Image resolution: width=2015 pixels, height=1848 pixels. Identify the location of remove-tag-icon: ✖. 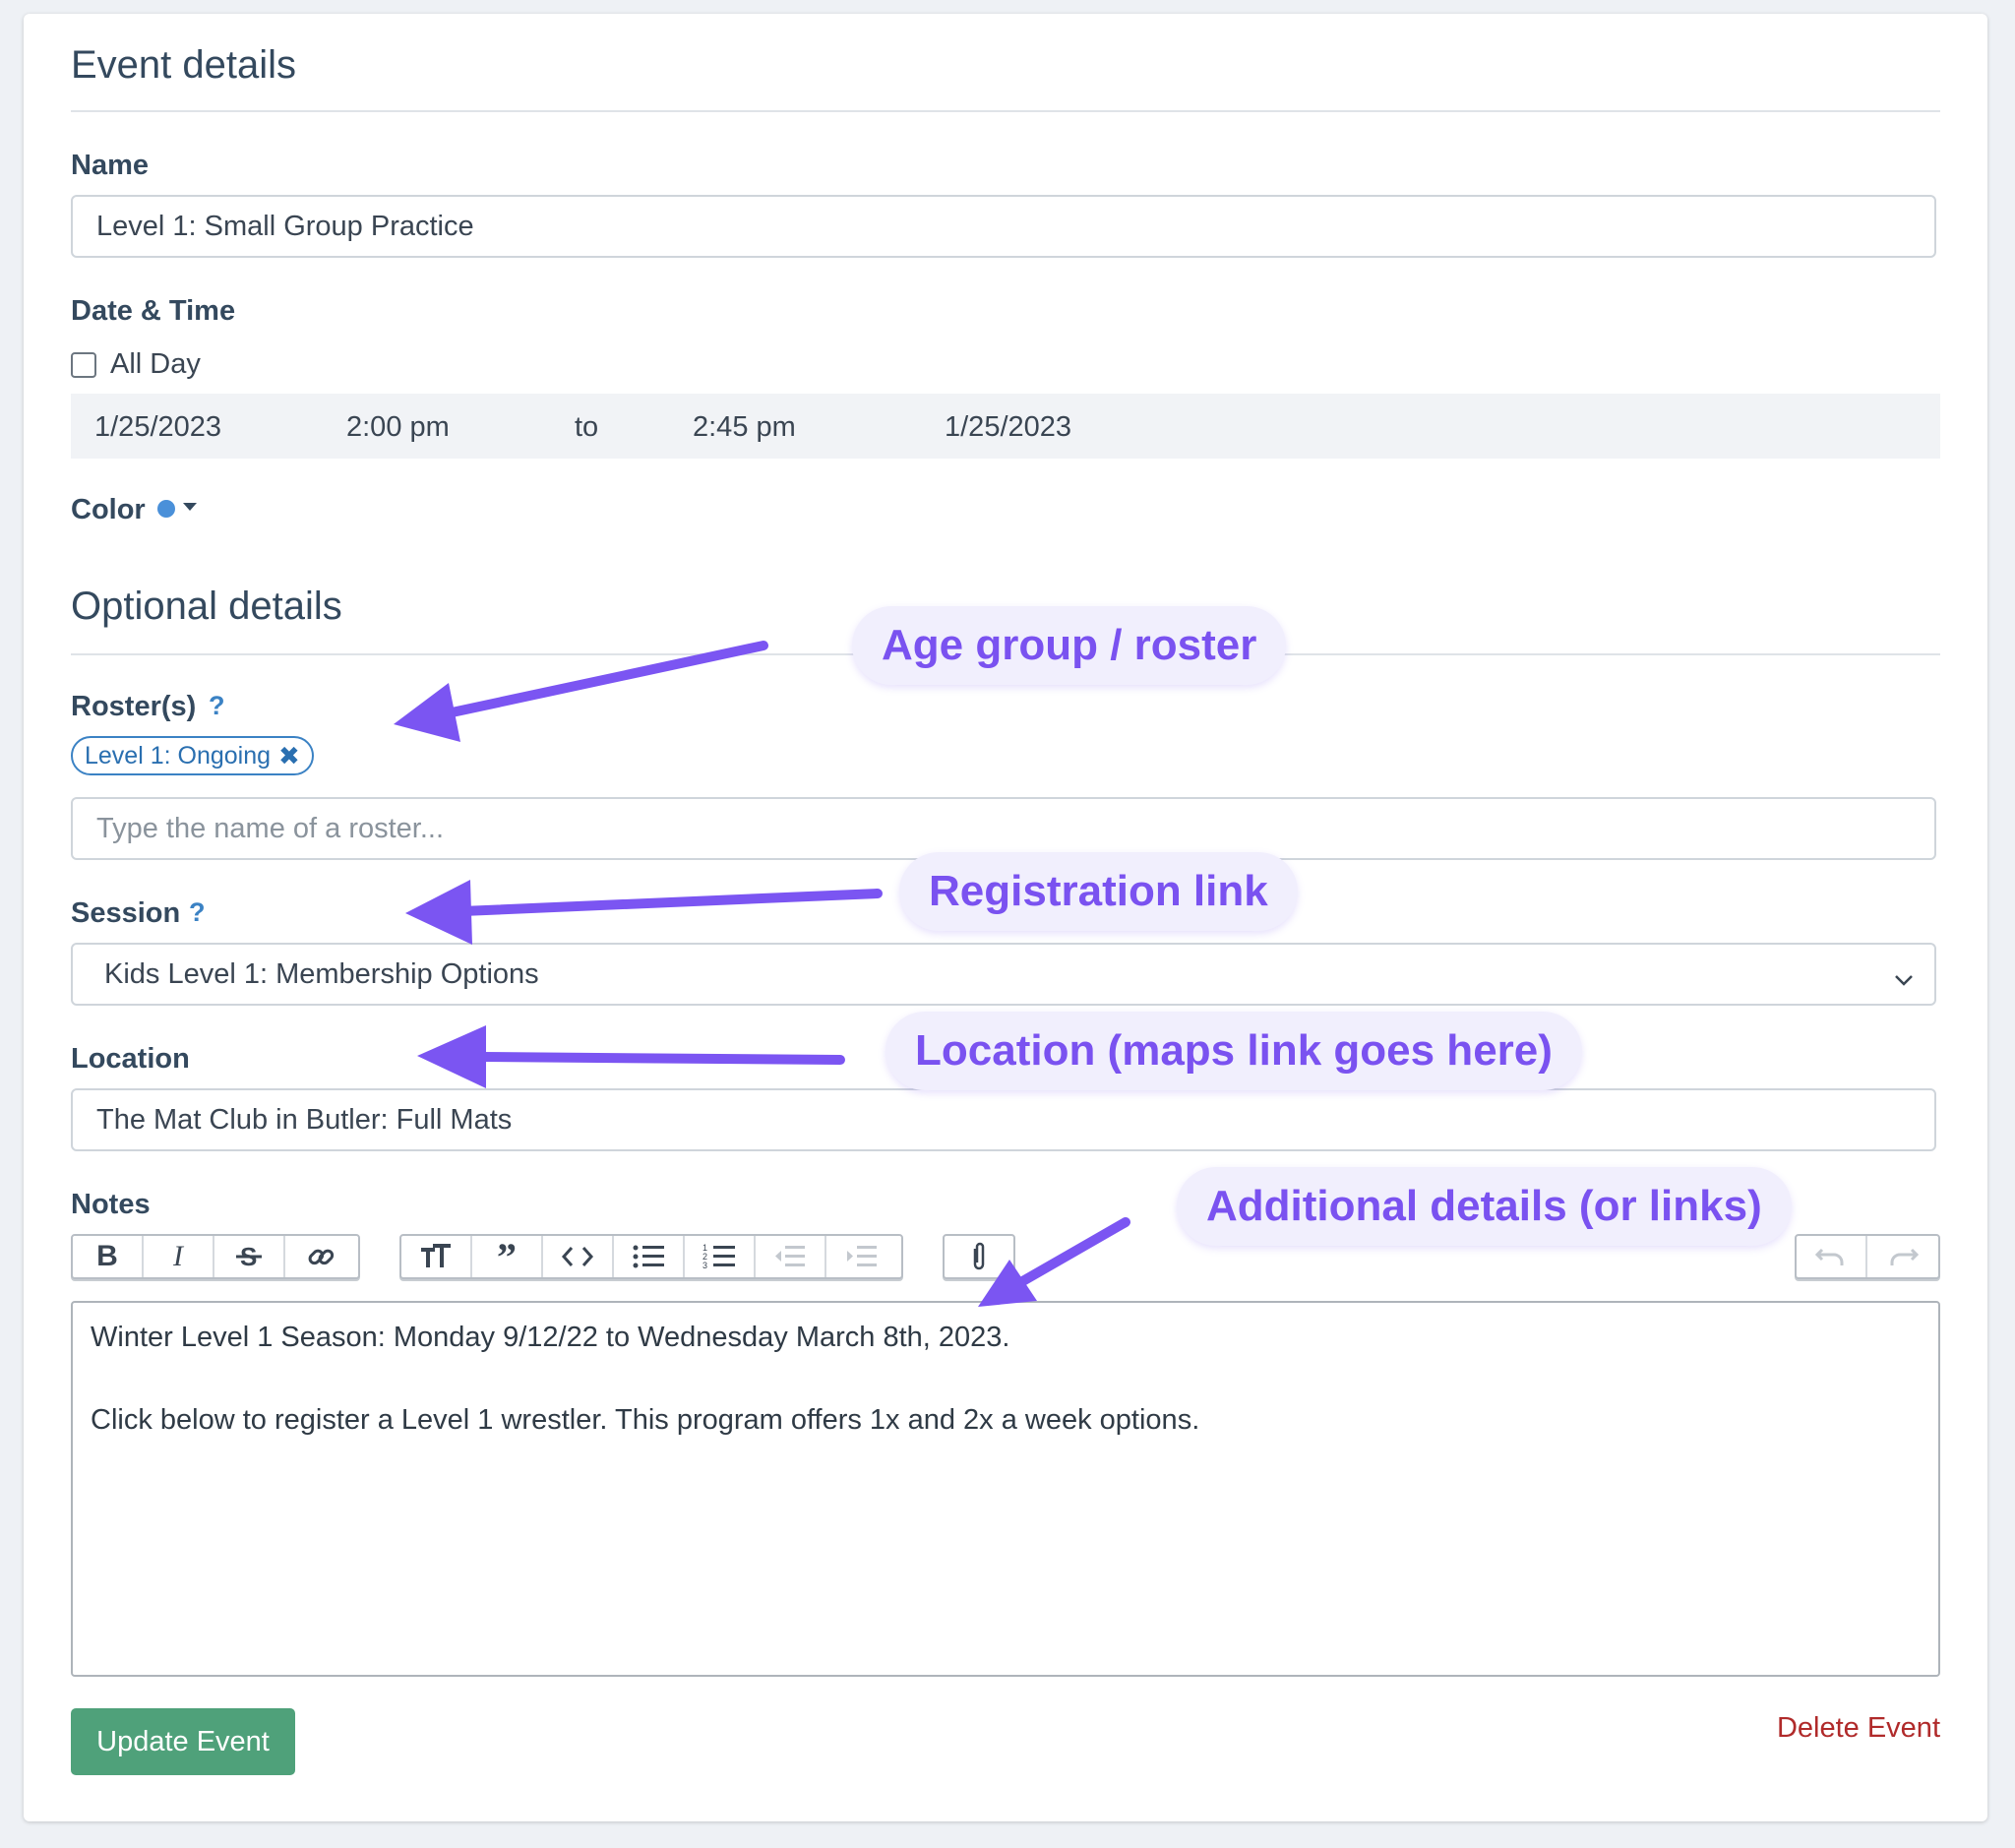
(289, 756).